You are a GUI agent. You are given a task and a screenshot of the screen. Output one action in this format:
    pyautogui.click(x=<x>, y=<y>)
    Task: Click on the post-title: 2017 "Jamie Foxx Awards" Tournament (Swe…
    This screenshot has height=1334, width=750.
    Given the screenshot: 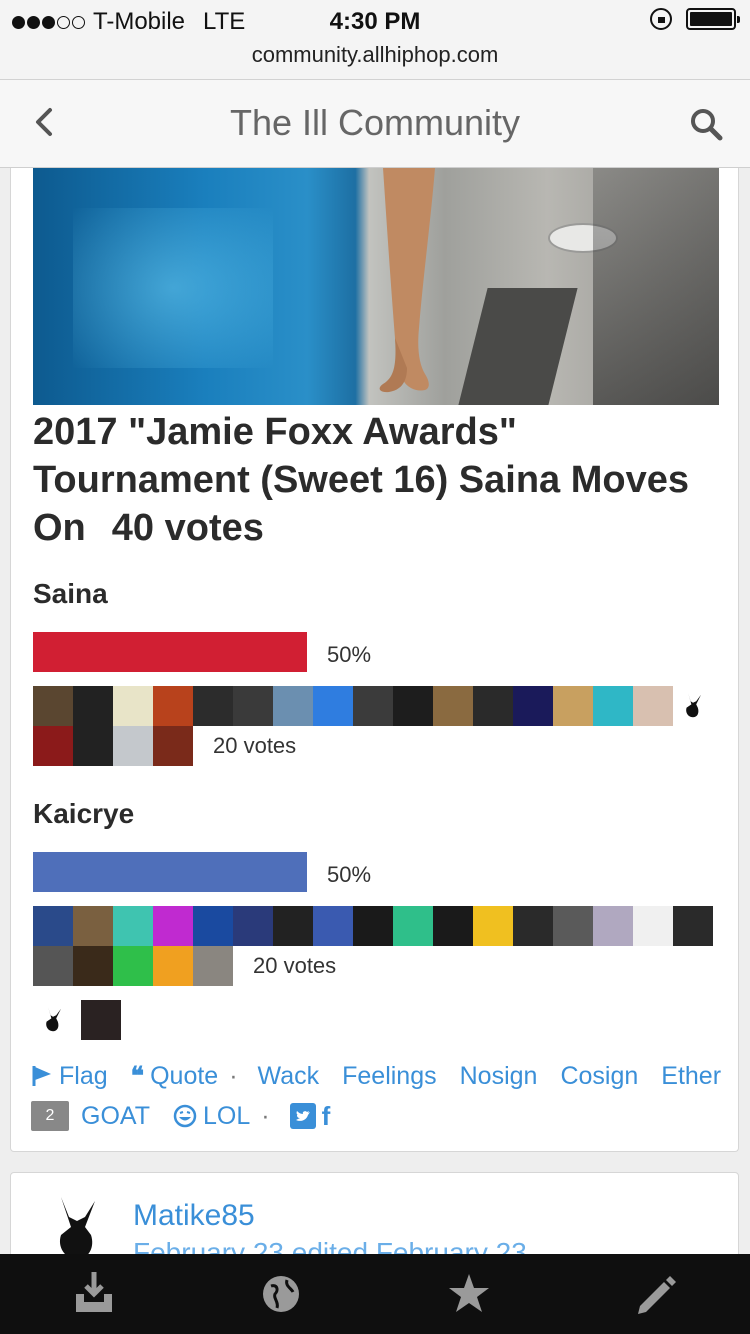 What is the action you would take?
    pyautogui.click(x=378, y=480)
    